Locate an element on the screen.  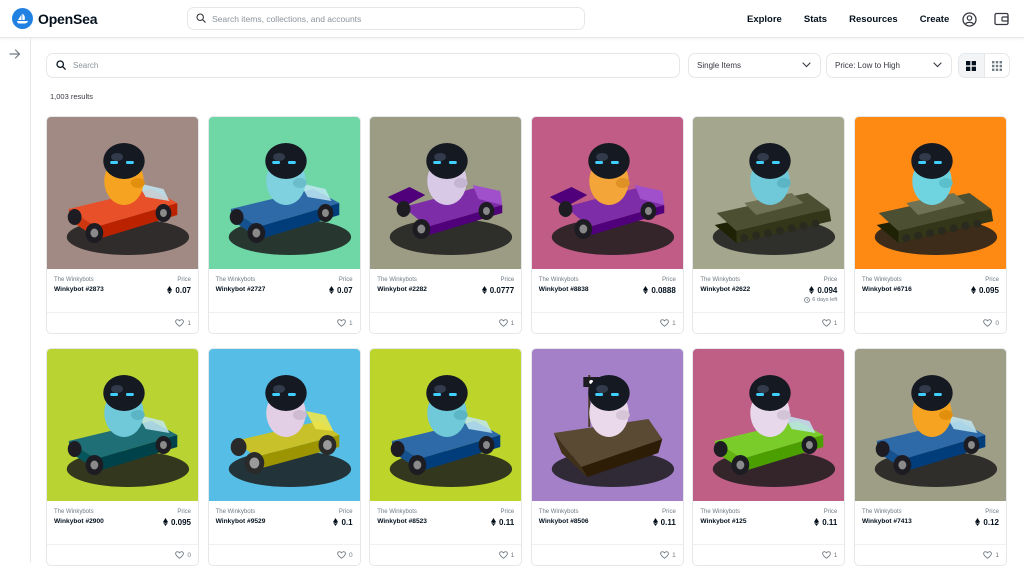
expand-filters-arrow-icon is located at coordinates (15, 54).